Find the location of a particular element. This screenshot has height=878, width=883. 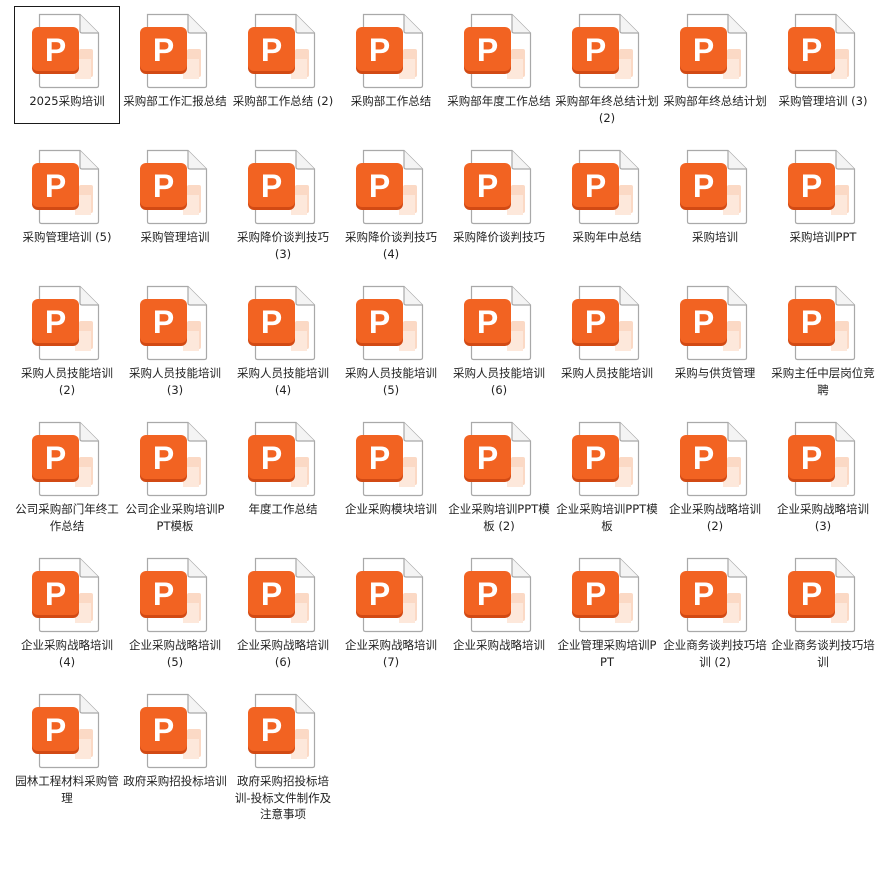

file-name-label: 采购人员技能培训 (3) is located at coordinates (175, 381).